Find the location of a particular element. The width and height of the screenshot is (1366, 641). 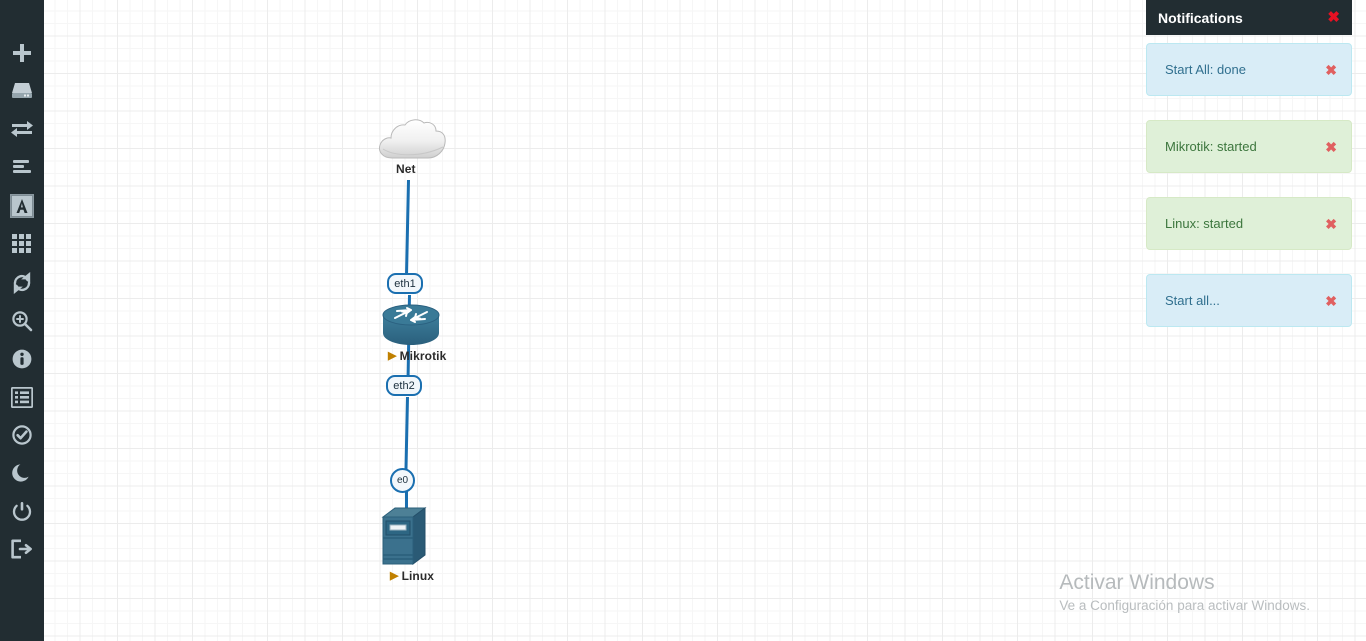

port-badge-eth1-label: eth1 is located at coordinates (405, 283).